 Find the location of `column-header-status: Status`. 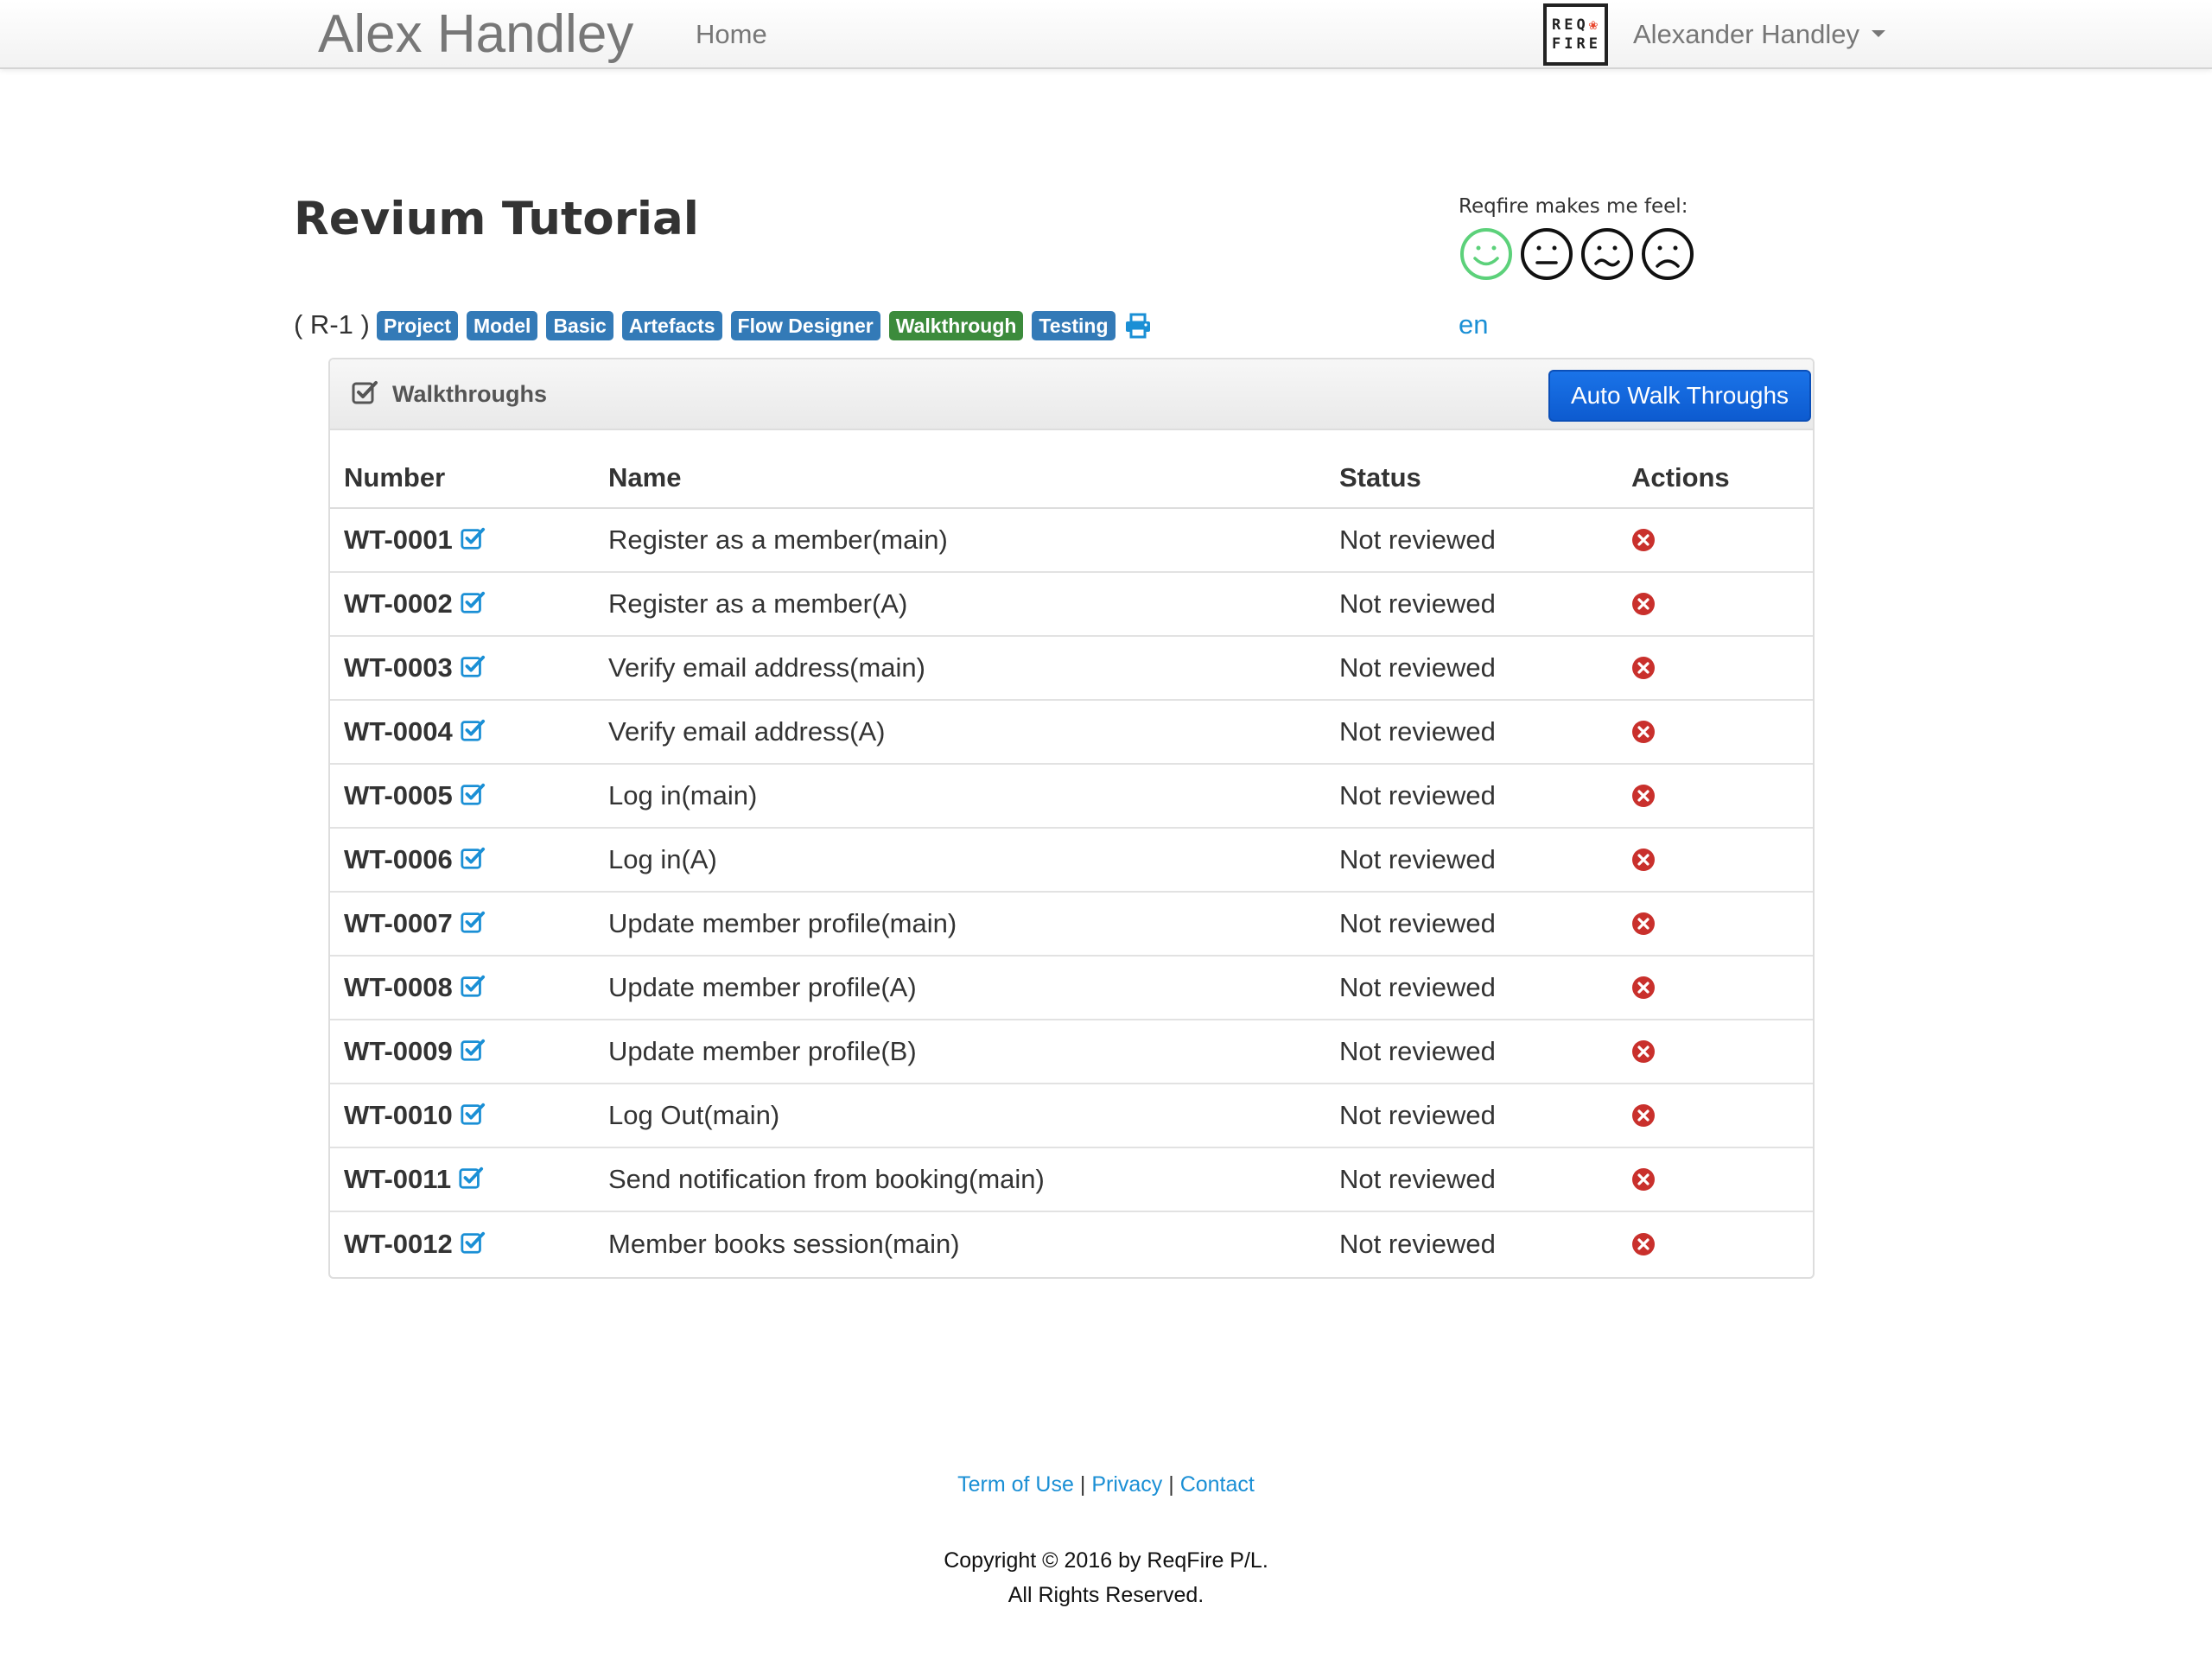

column-header-status: Status is located at coordinates (1471, 471).